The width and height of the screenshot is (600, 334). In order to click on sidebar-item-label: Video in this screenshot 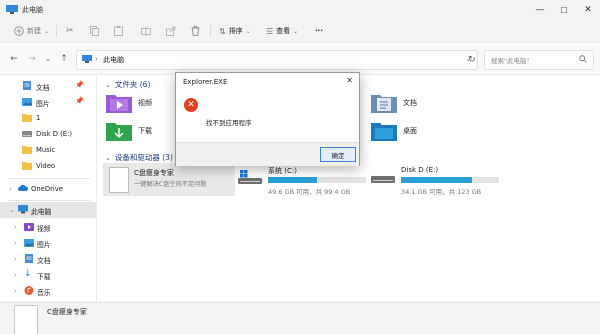, I will do `click(46, 166)`.